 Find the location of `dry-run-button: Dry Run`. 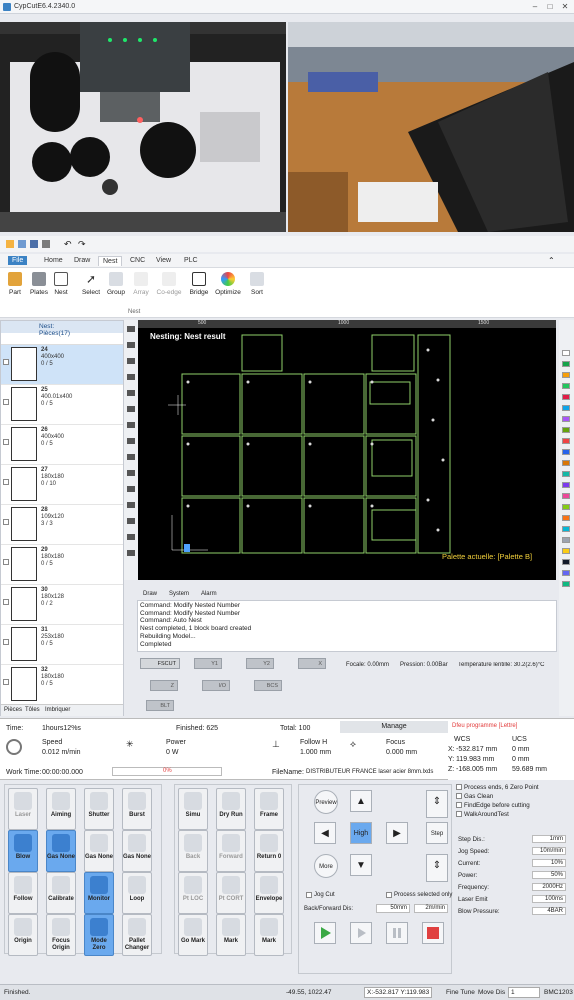

dry-run-button: Dry Run is located at coordinates (231, 809).